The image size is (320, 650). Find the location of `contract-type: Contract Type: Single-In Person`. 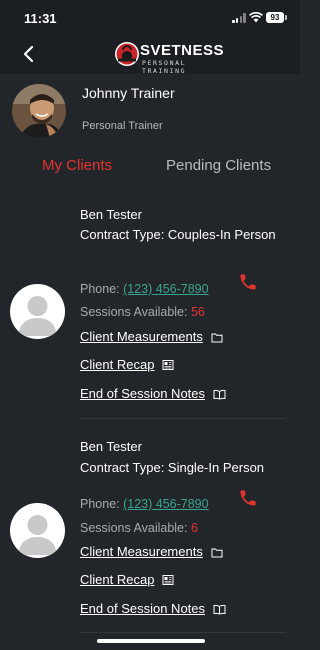

contract-type: Contract Type: Single-In Person is located at coordinates (172, 467).